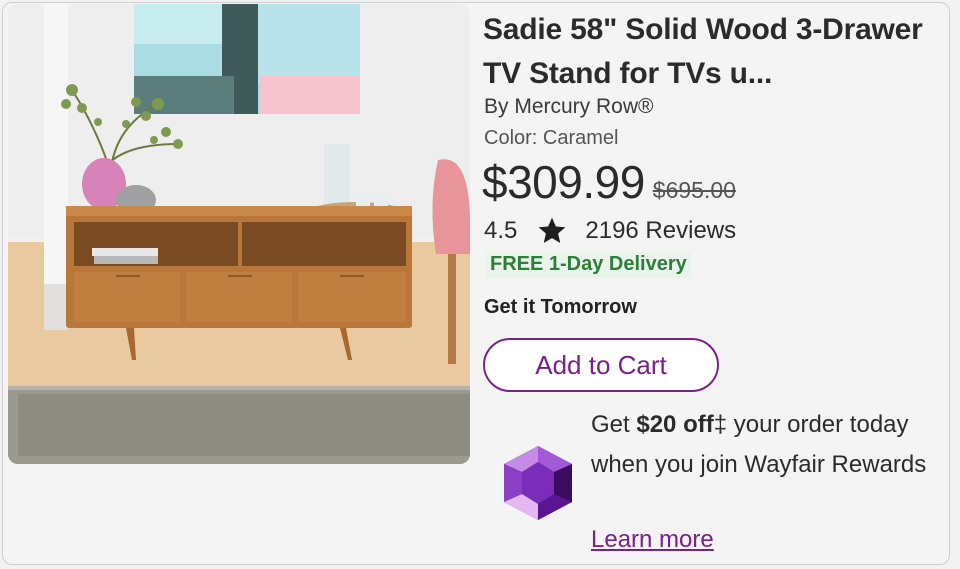 The image size is (960, 569). I want to click on delivery-eta: Get it Tomorrow, so click(560, 307).